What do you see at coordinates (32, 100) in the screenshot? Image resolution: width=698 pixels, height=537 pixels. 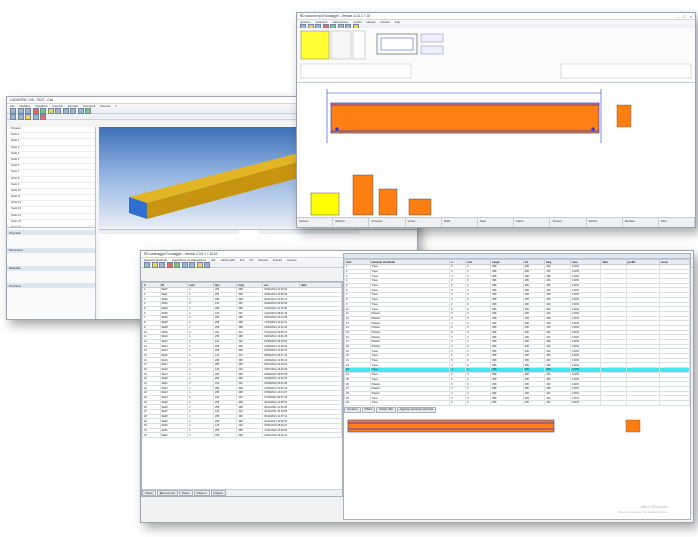 I see `cad-title: CADWORK / DB - FAST - Cad` at bounding box center [32, 100].